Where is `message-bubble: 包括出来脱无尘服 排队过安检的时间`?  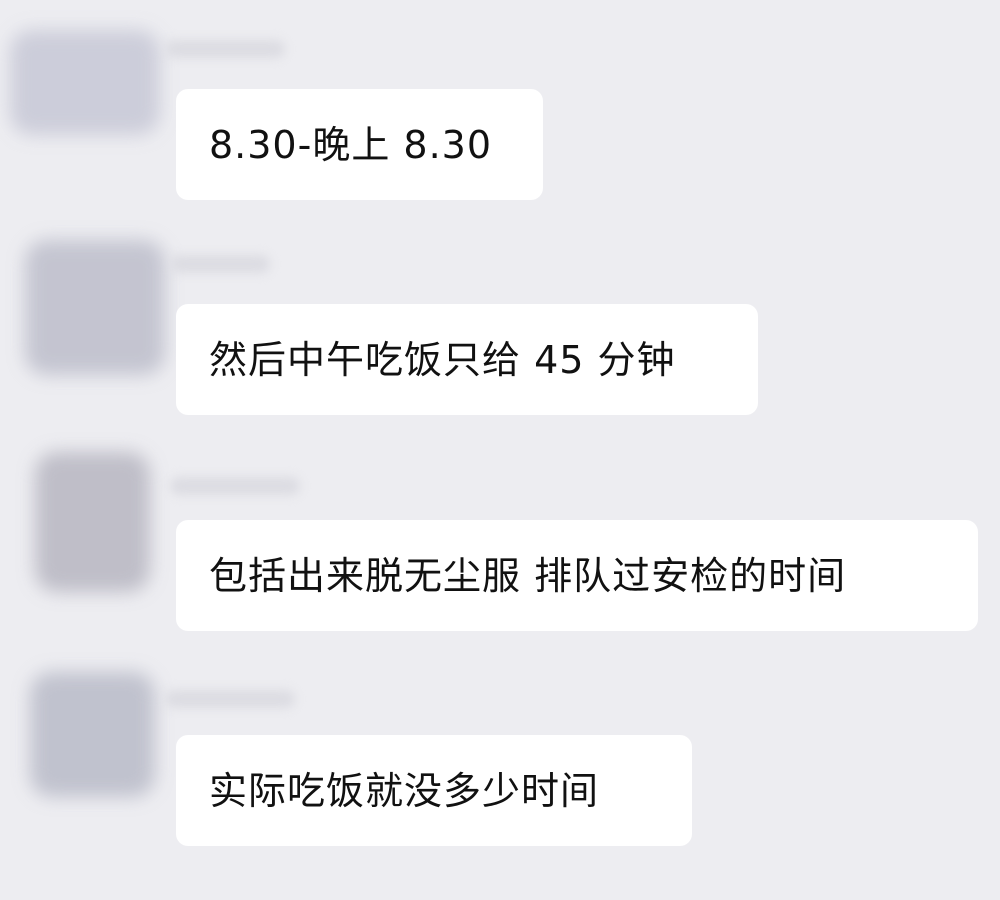
message-bubble: 包括出来脱无尘服 排队过安检的时间 is located at coordinates (577, 575).